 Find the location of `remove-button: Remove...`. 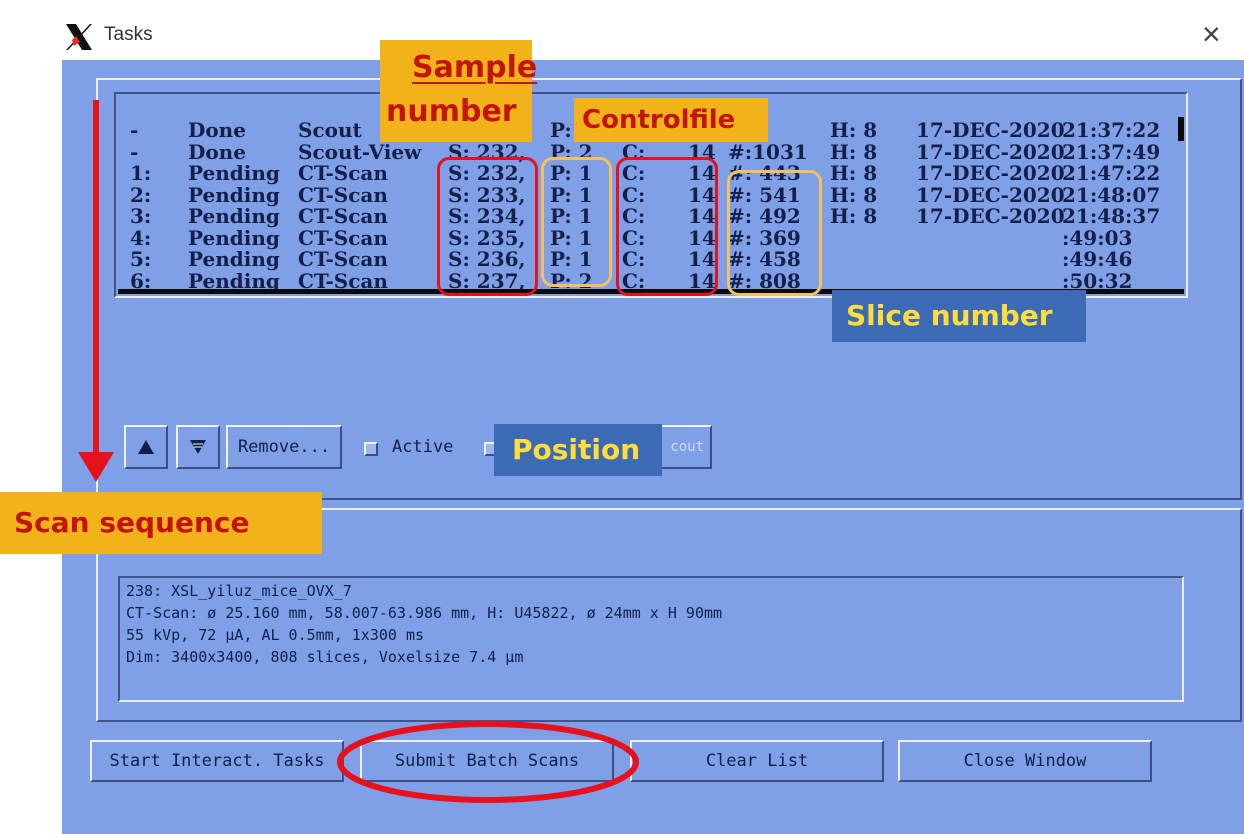

remove-button: Remove... is located at coordinates (284, 447).